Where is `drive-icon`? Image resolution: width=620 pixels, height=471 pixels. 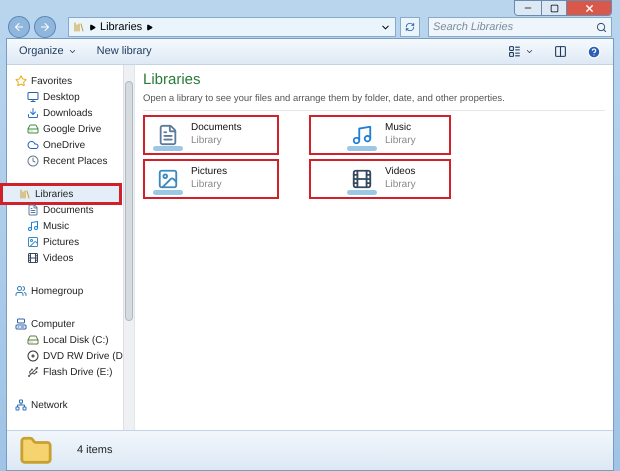
drive-icon is located at coordinates (33, 129).